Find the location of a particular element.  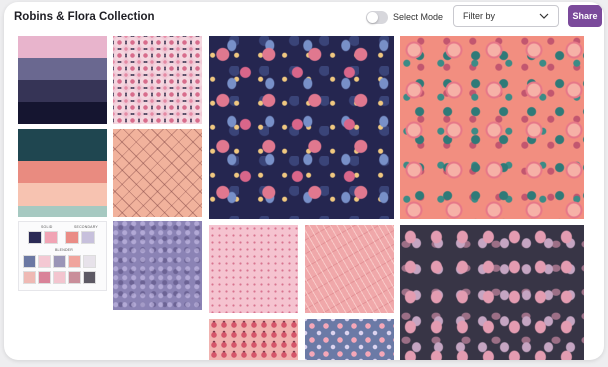

toggle-switch is located at coordinates (377, 17).